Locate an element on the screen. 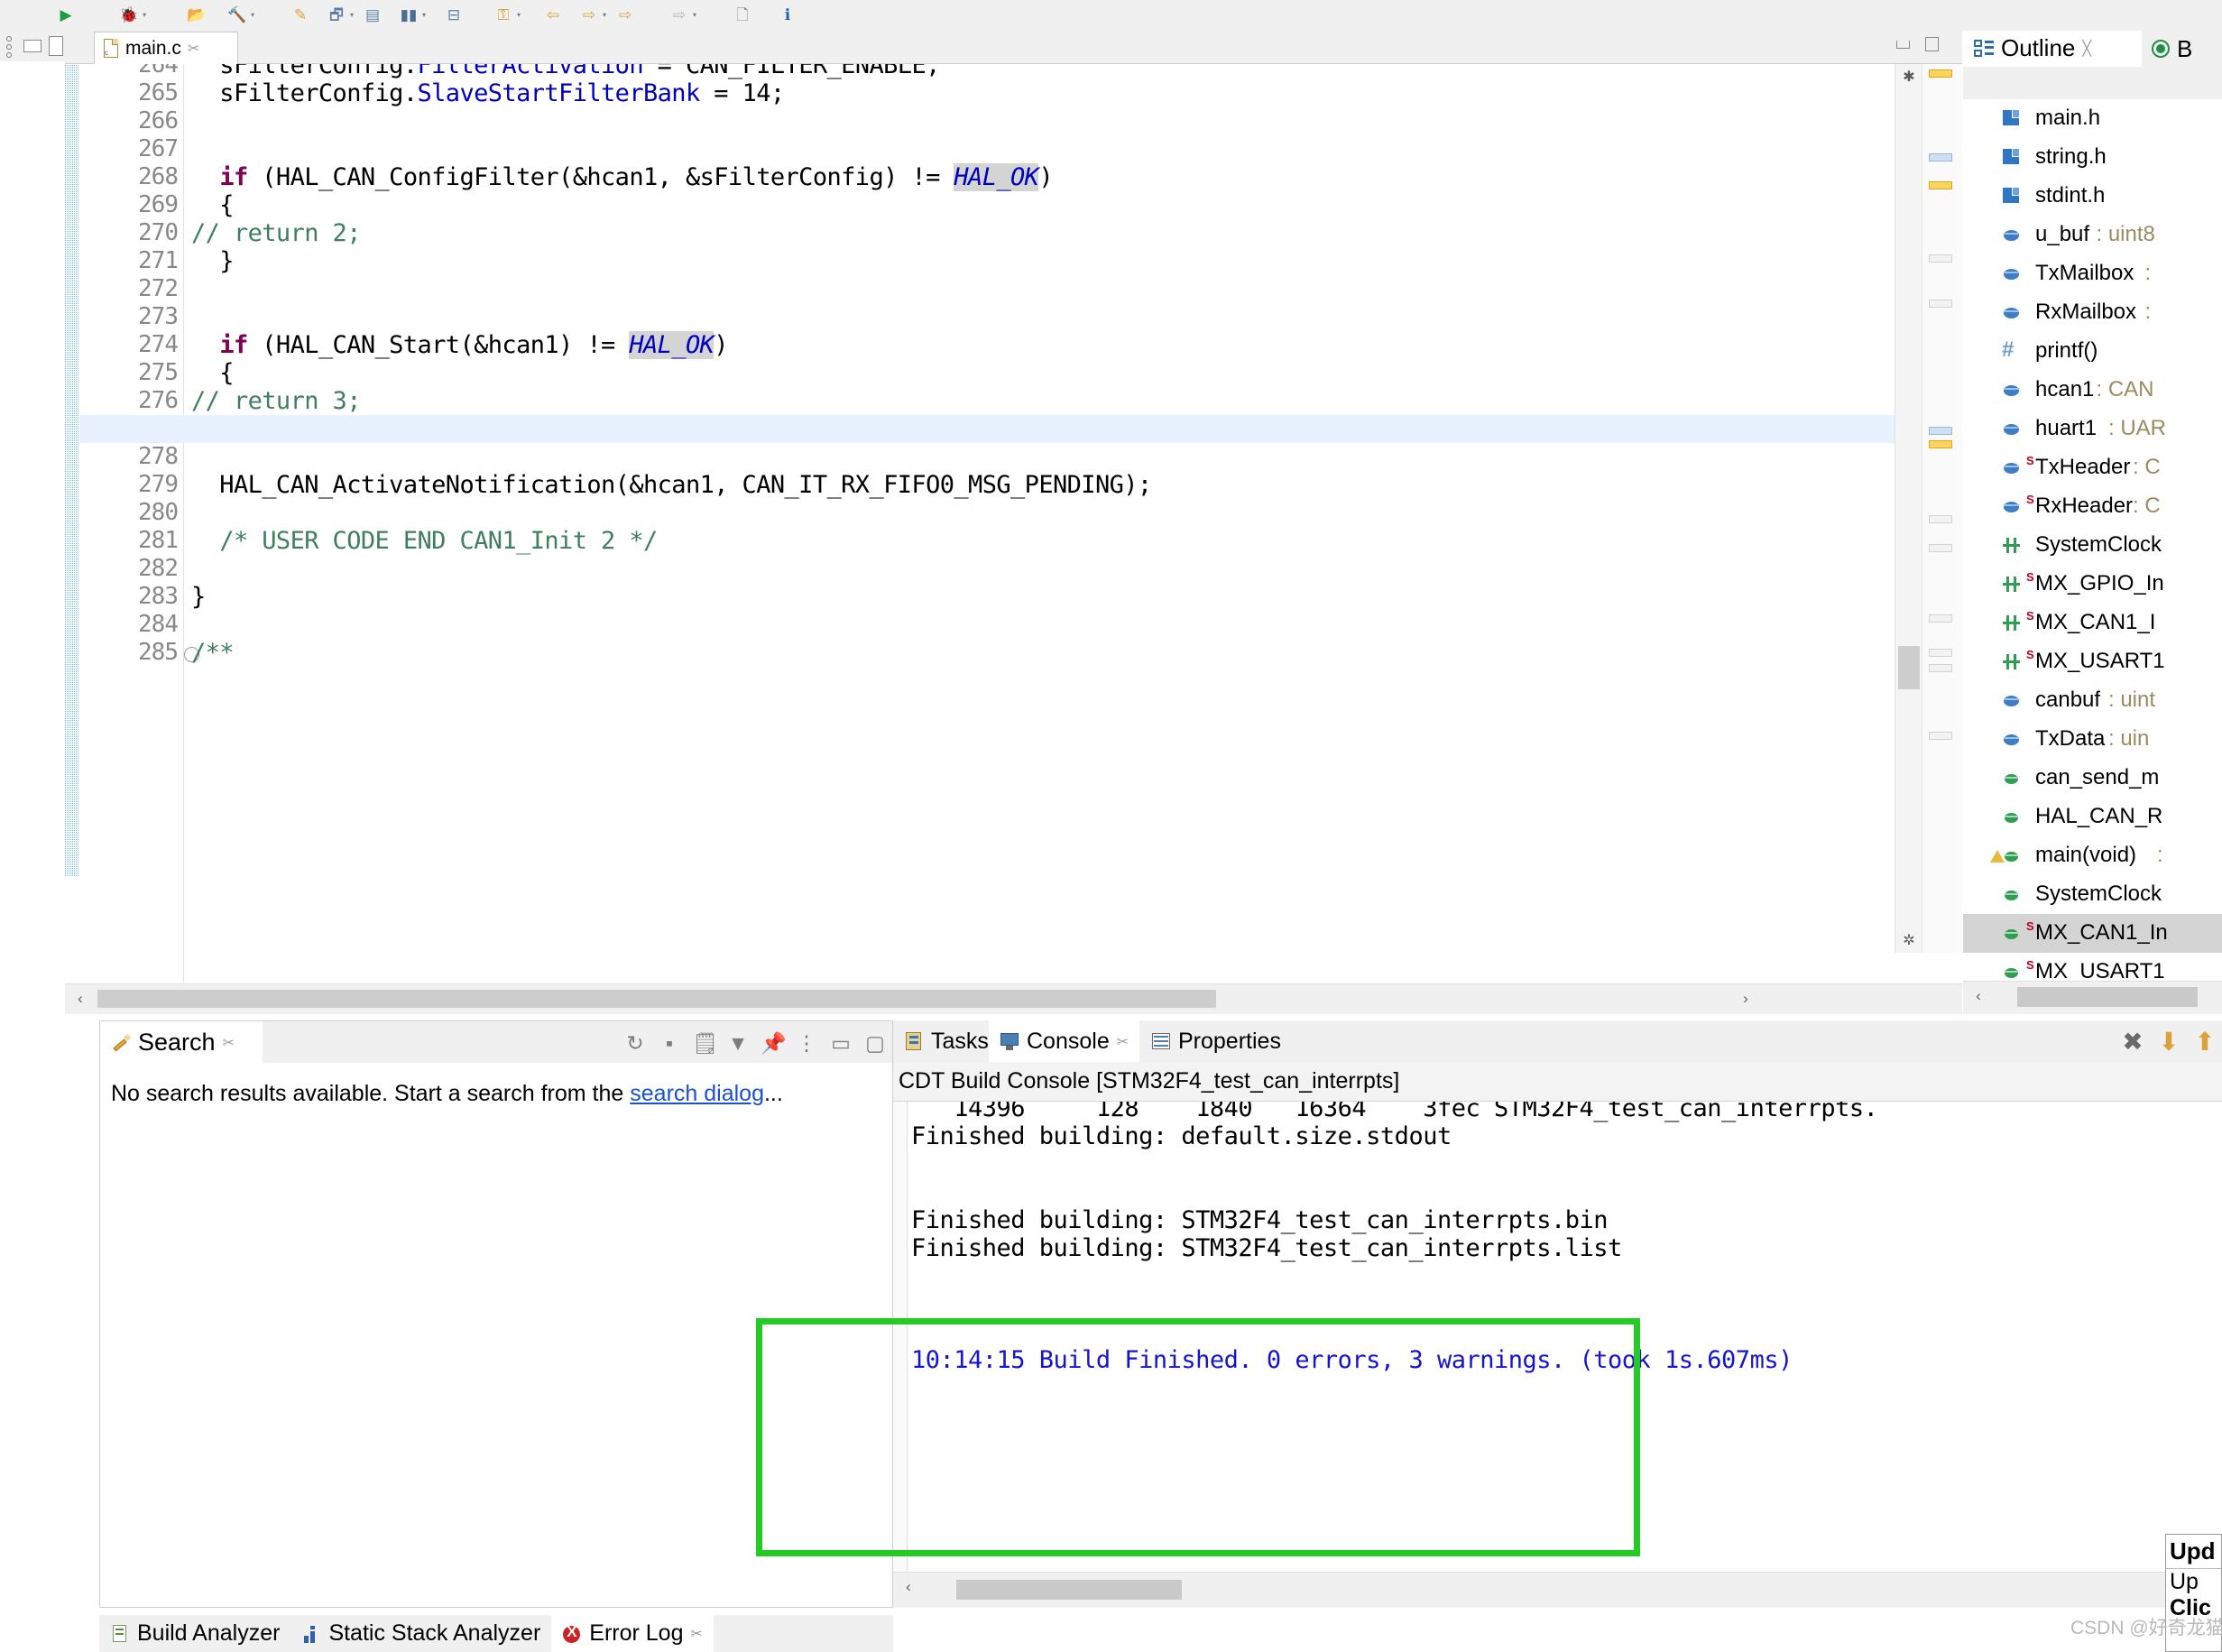  outline-scroll-left-icon: ‹ is located at coordinates (1978, 996).